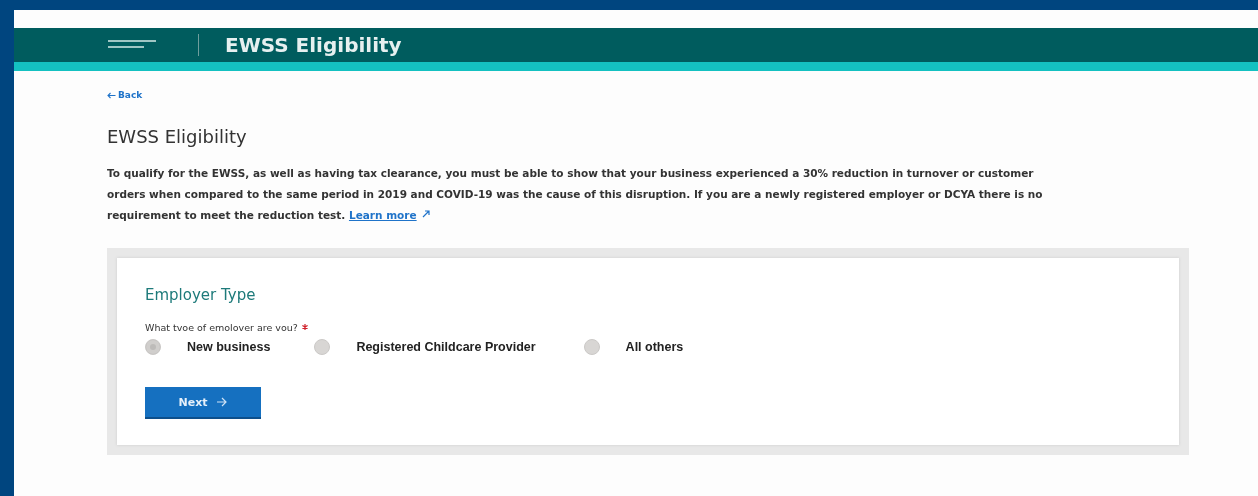 The height and width of the screenshot is (496, 1258). What do you see at coordinates (575, 194) in the screenshot?
I see `intro-paragraph: To qualify for the EWSS, as well as having tax clearance, you must be able to show that your business experienced a 30% reduction in turnover or customer orders when compared to the same period in 2019 and COVID-19 was the cause of this disruption. If you are a newly registered employer or DCYA there is no requirement to meet the reduction test. Learn more` at bounding box center [575, 194].